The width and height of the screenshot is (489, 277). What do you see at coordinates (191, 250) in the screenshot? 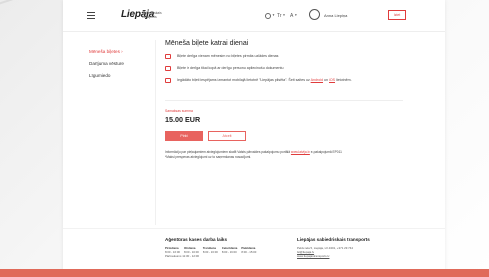
I see `hours-column: Otrdiena 8:00 - 16:00` at bounding box center [191, 250].